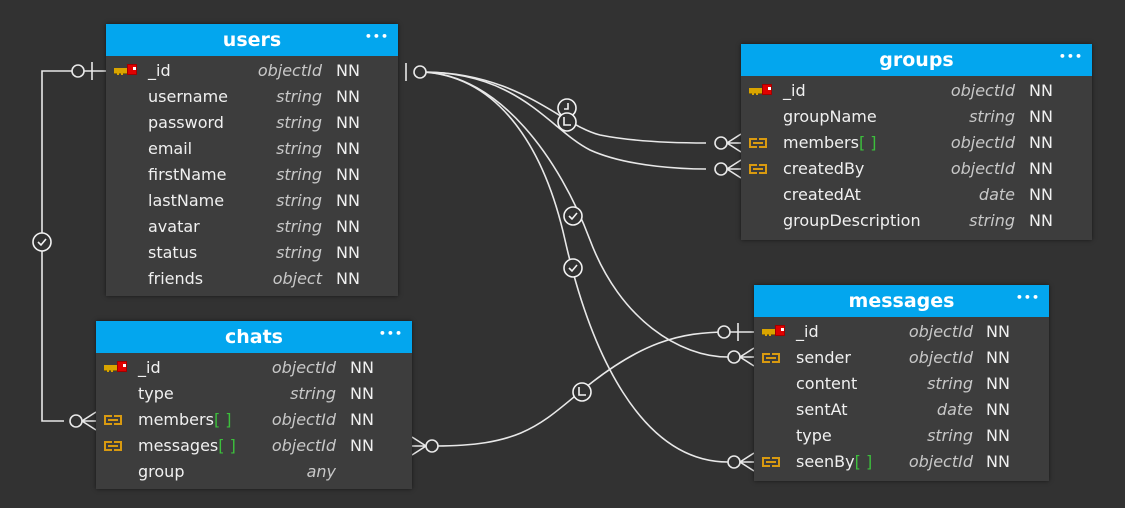  What do you see at coordinates (252, 253) in the screenshot?
I see `column-row-status: status string NN` at bounding box center [252, 253].